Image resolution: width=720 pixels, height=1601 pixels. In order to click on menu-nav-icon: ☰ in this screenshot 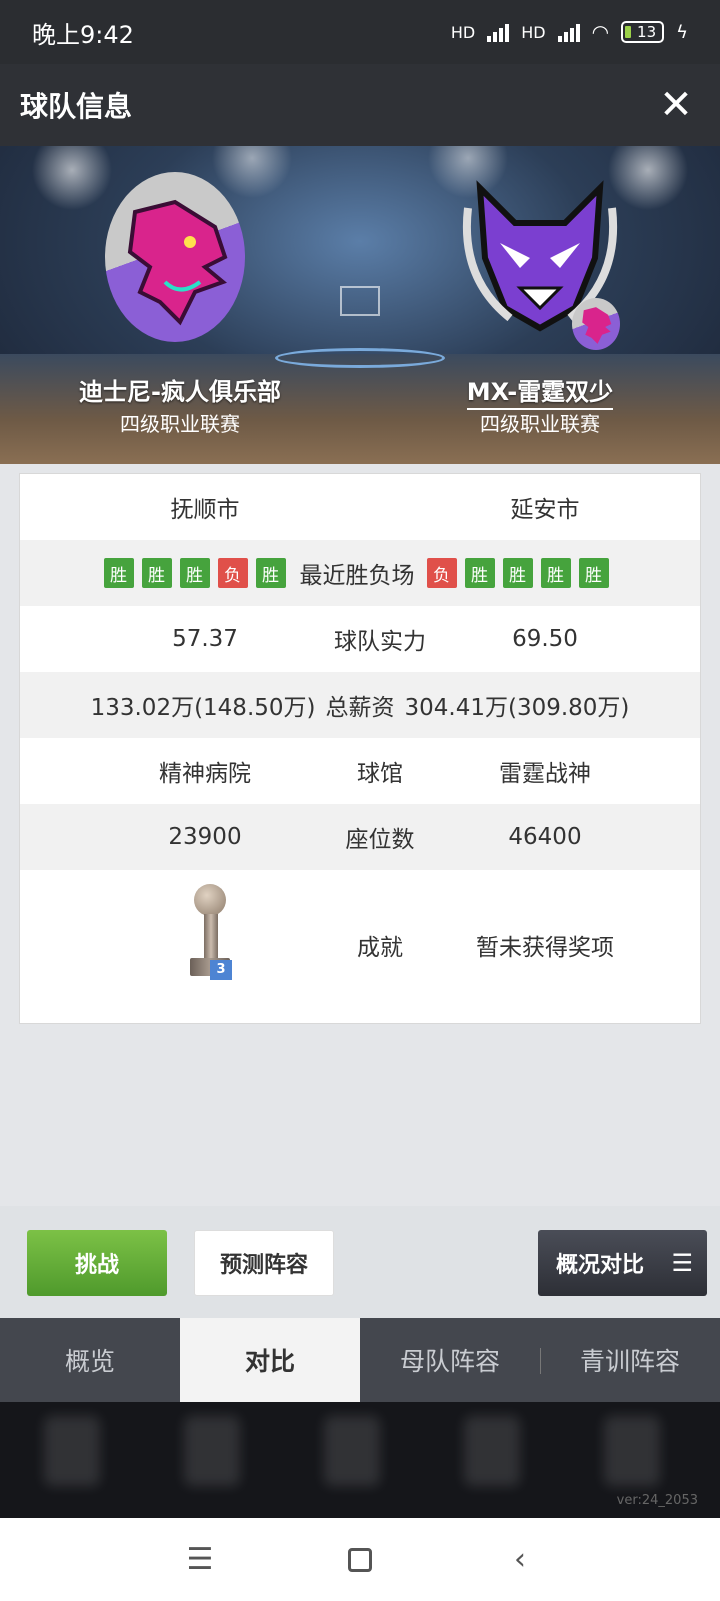, I will do `click(200, 1560)`.